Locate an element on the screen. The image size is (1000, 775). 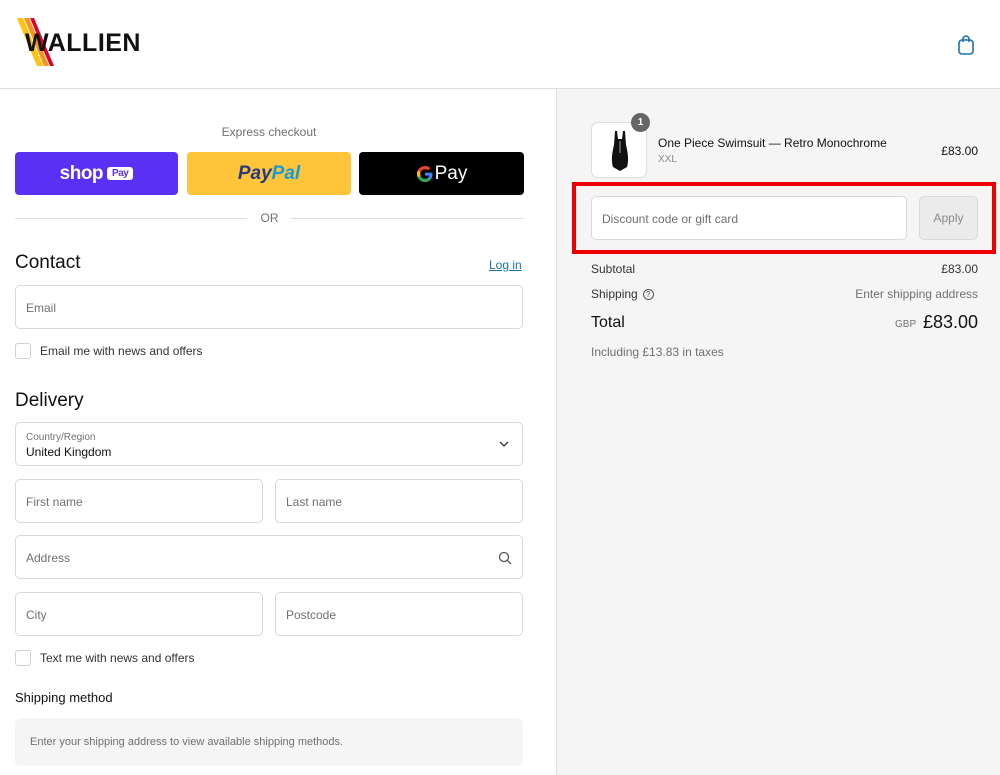
email-news-option: Email me with news and offers is located at coordinates (109, 351).